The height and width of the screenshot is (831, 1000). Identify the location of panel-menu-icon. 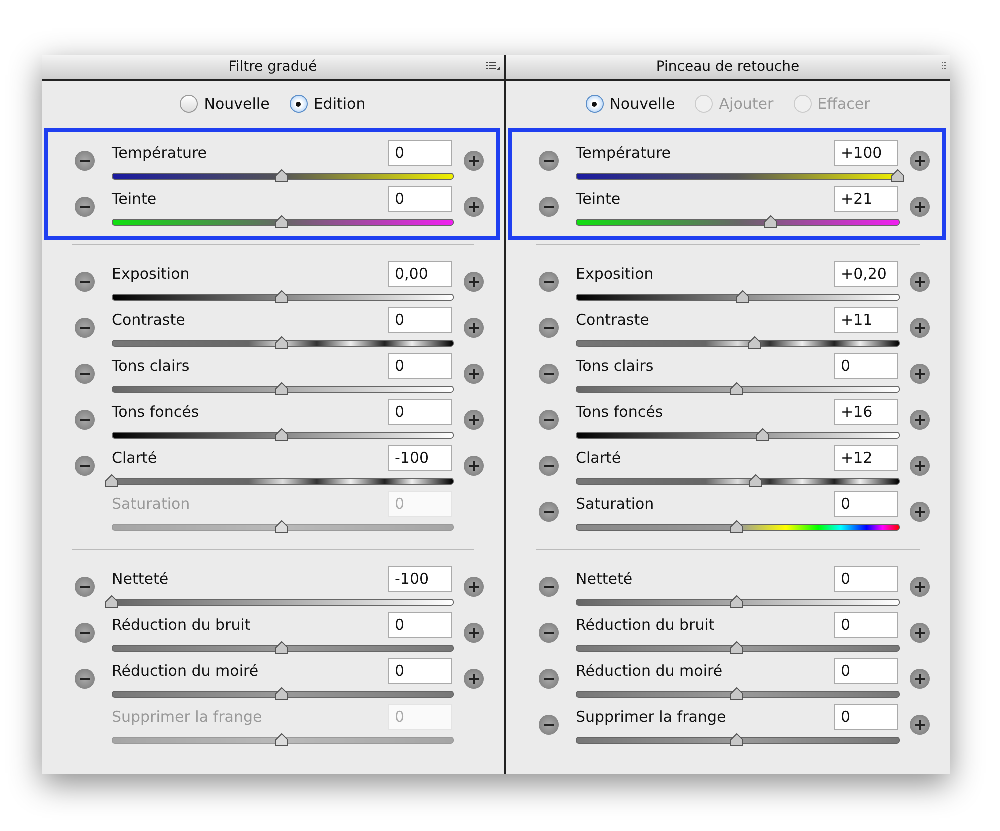
(493, 66).